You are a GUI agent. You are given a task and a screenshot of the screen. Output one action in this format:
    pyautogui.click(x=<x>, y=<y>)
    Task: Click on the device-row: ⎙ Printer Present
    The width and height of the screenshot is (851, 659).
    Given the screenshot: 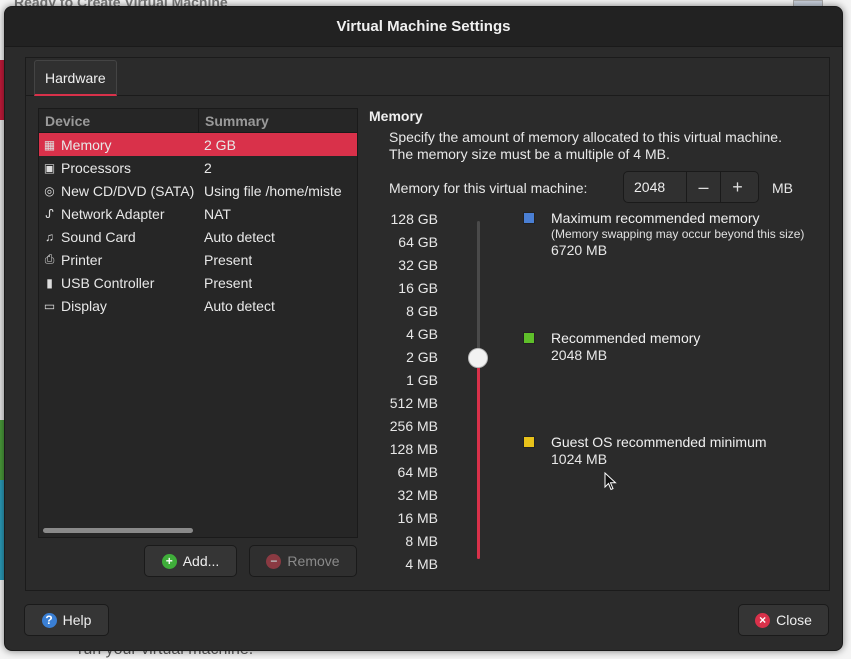 What is the action you would take?
    pyautogui.click(x=198, y=259)
    